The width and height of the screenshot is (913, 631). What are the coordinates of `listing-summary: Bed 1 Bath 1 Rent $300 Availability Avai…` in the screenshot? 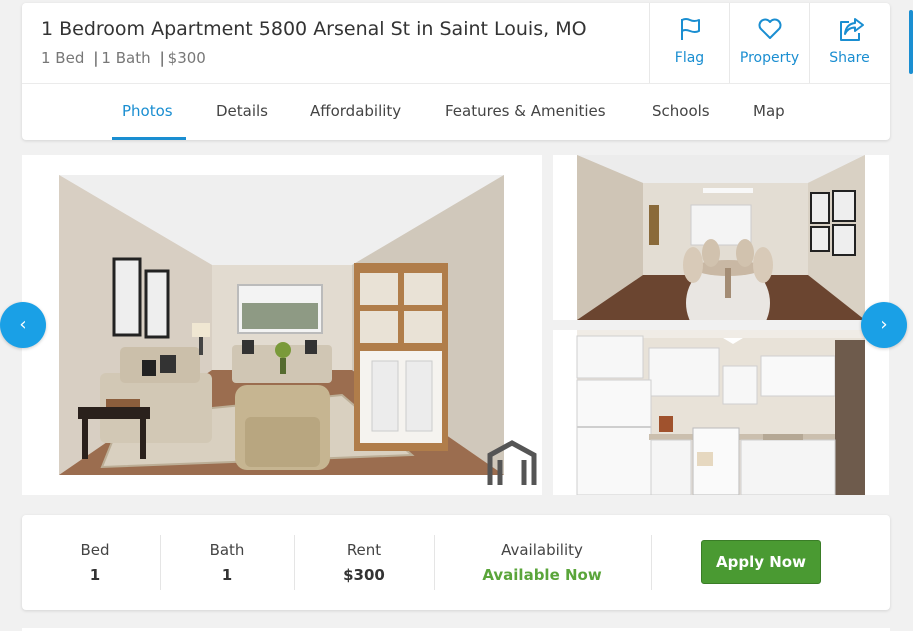 It's located at (456, 562).